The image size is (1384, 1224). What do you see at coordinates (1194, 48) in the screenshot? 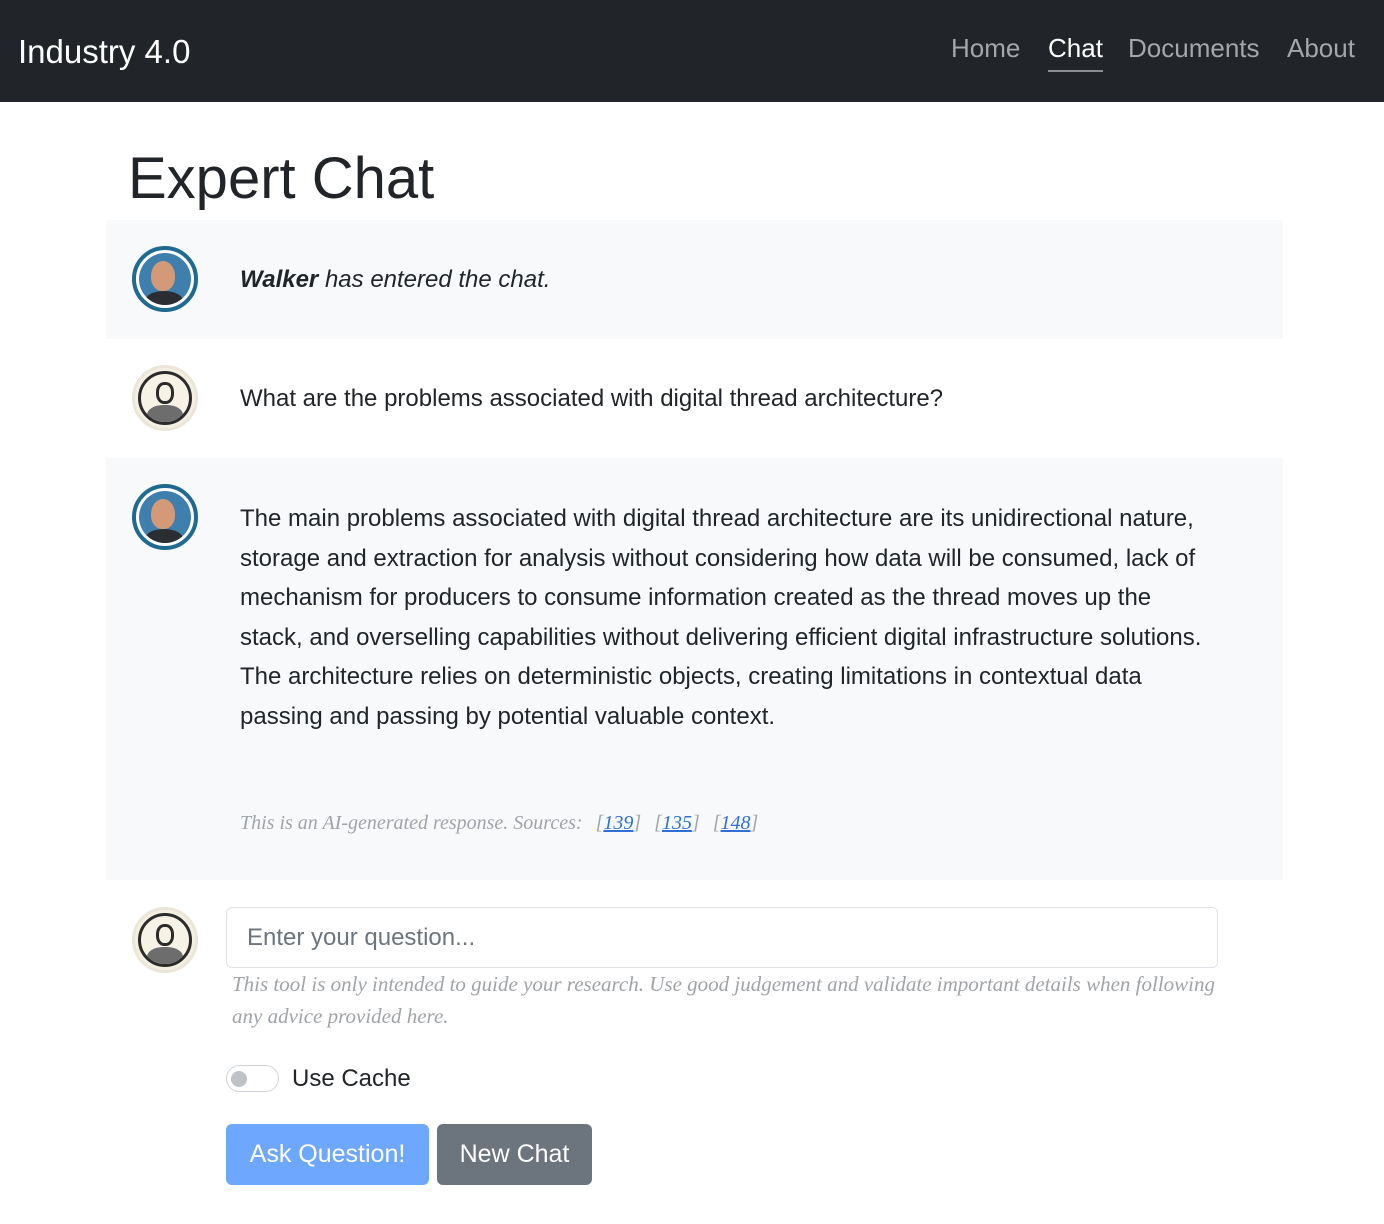
I see `nav-link-documents: Documents` at bounding box center [1194, 48].